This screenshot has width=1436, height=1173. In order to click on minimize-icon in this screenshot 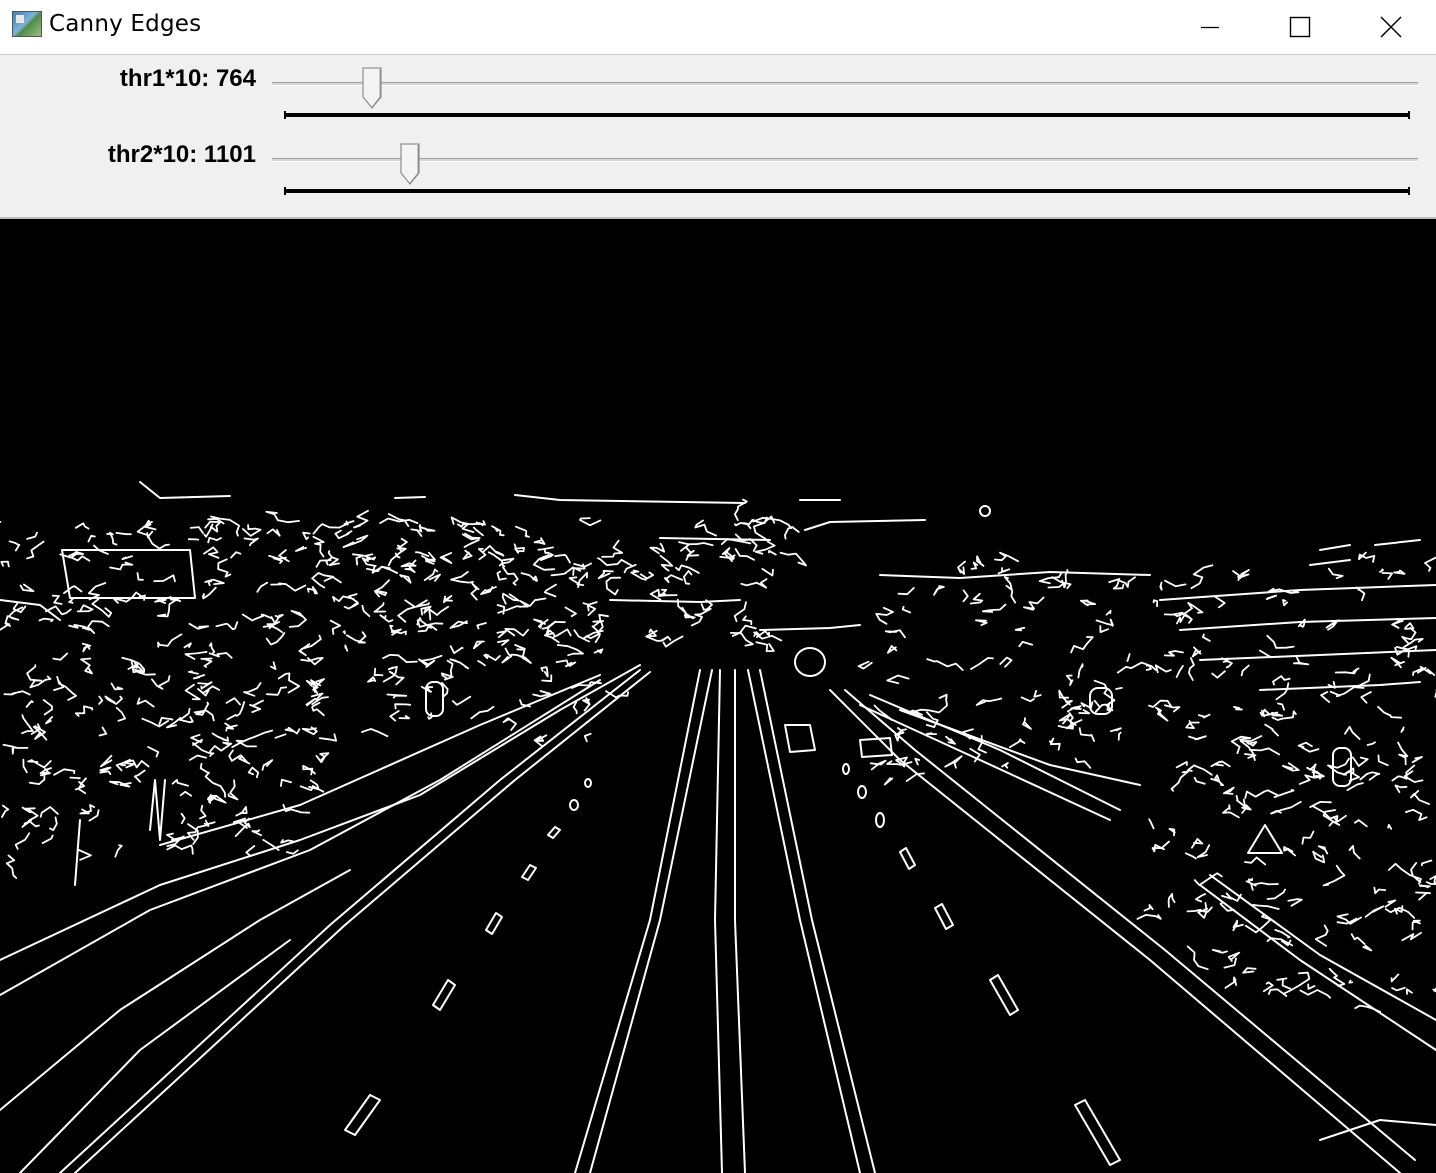, I will do `click(1210, 27)`.